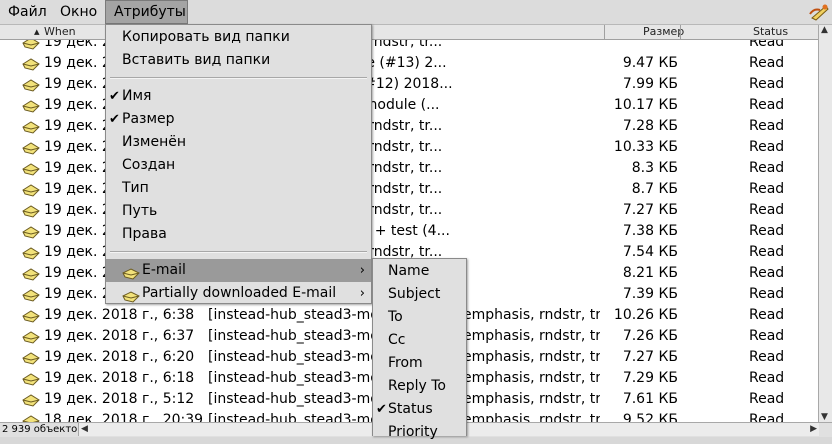 The width and height of the screenshot is (832, 444). What do you see at coordinates (149, 165) in the screenshot?
I see `attribute-label: Создан` at bounding box center [149, 165].